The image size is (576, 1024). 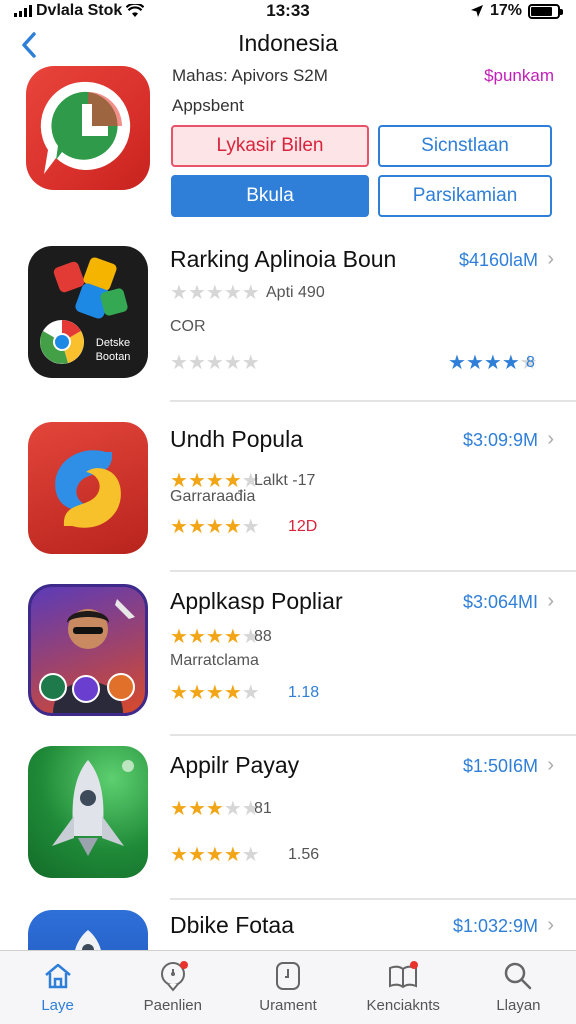 I want to click on person-portrait-icon, so click(x=87, y=656).